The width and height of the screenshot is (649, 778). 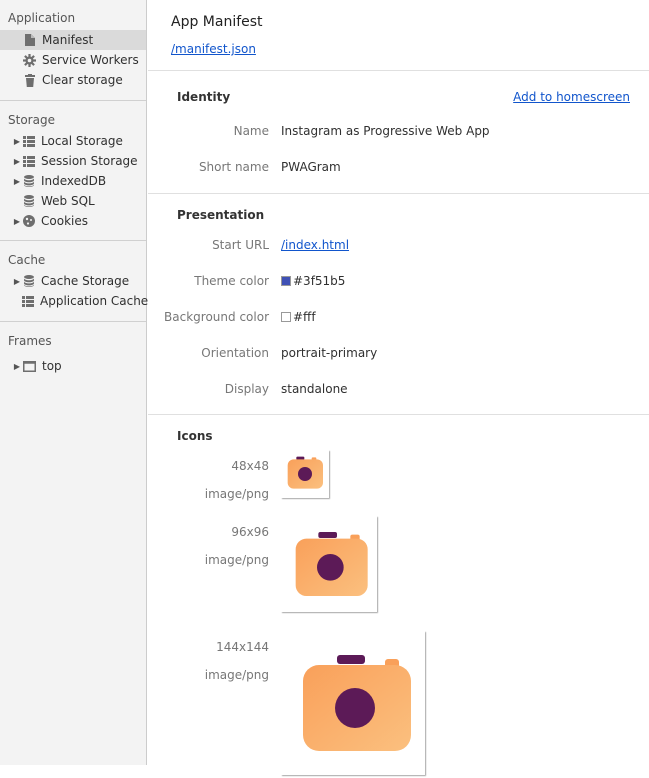 I want to click on sidebar-item-clear-storage: Clear storage, so click(x=73, y=80).